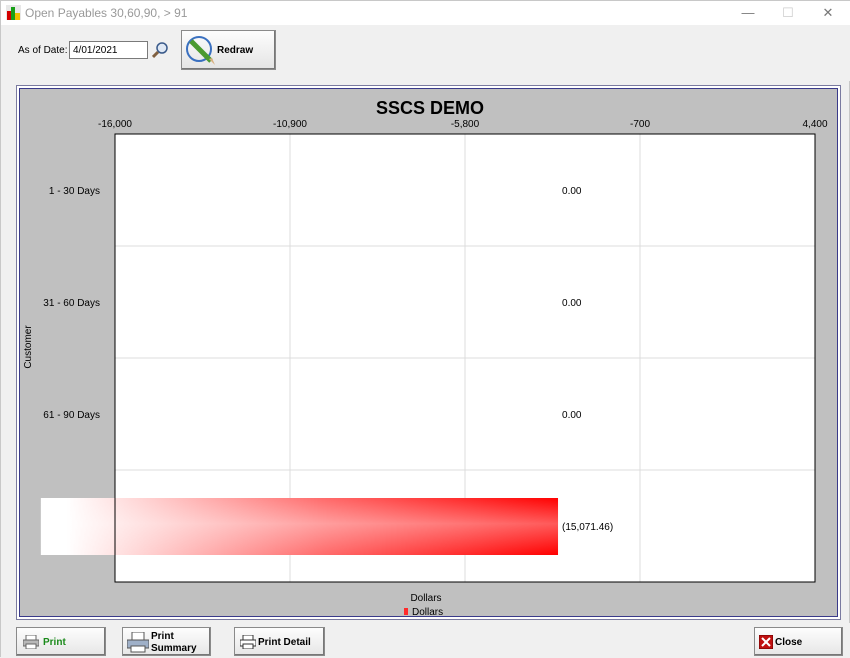 Image resolution: width=850 pixels, height=658 pixels. Describe the element at coordinates (115, 124) in the screenshot. I see `x-tick-label: -16,000` at that location.